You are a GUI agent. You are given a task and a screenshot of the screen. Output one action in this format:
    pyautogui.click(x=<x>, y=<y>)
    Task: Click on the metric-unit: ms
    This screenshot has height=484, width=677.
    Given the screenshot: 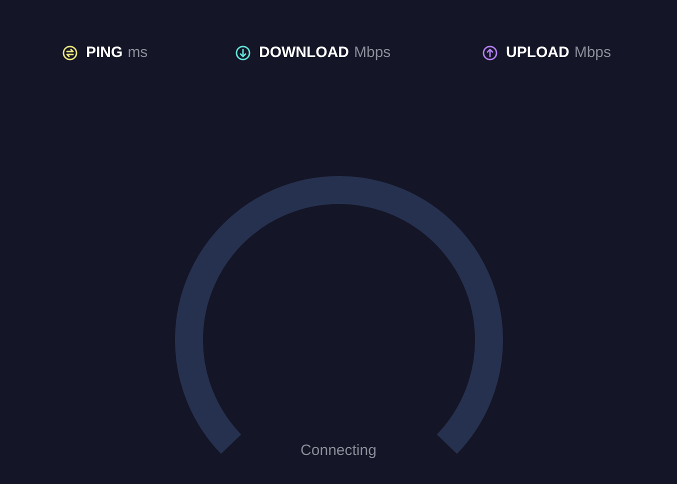 What is the action you would take?
    pyautogui.click(x=138, y=53)
    